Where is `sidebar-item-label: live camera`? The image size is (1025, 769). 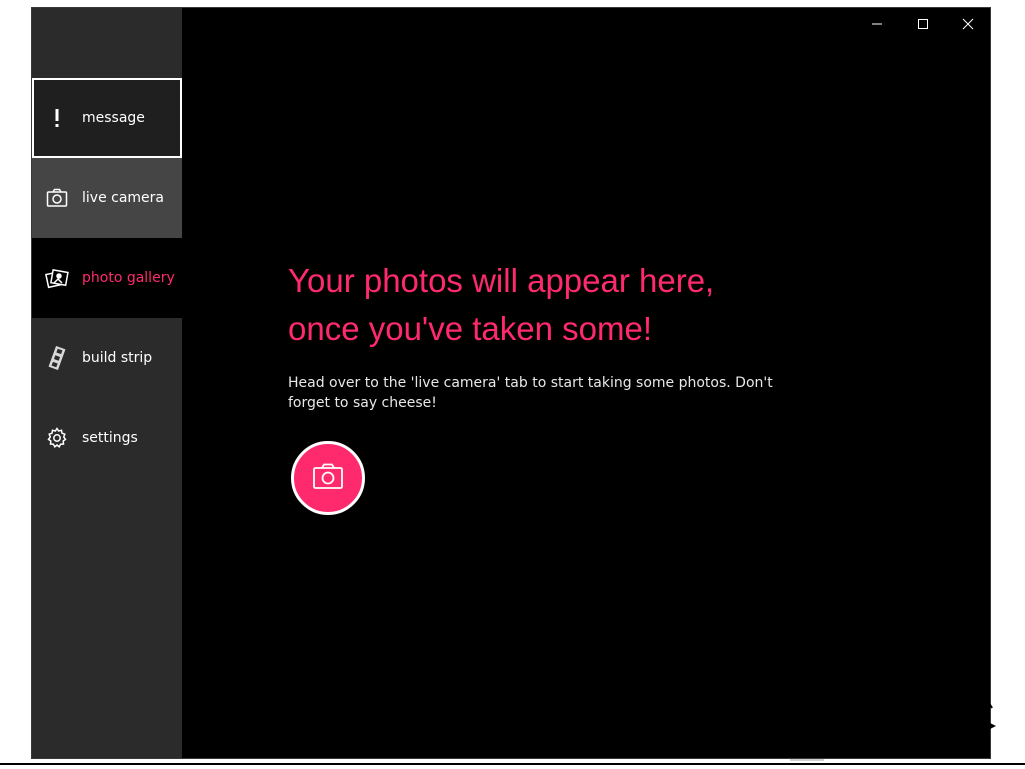
sidebar-item-label: live camera is located at coordinates (123, 198).